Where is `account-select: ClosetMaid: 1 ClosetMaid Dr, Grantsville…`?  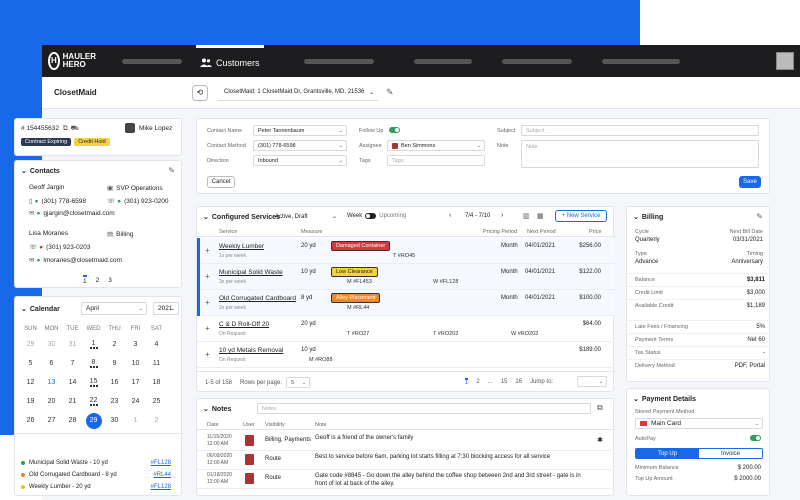
account-select: ClosetMaid: 1 ClosetMaid Dr, Grantsville… is located at coordinates (298, 93).